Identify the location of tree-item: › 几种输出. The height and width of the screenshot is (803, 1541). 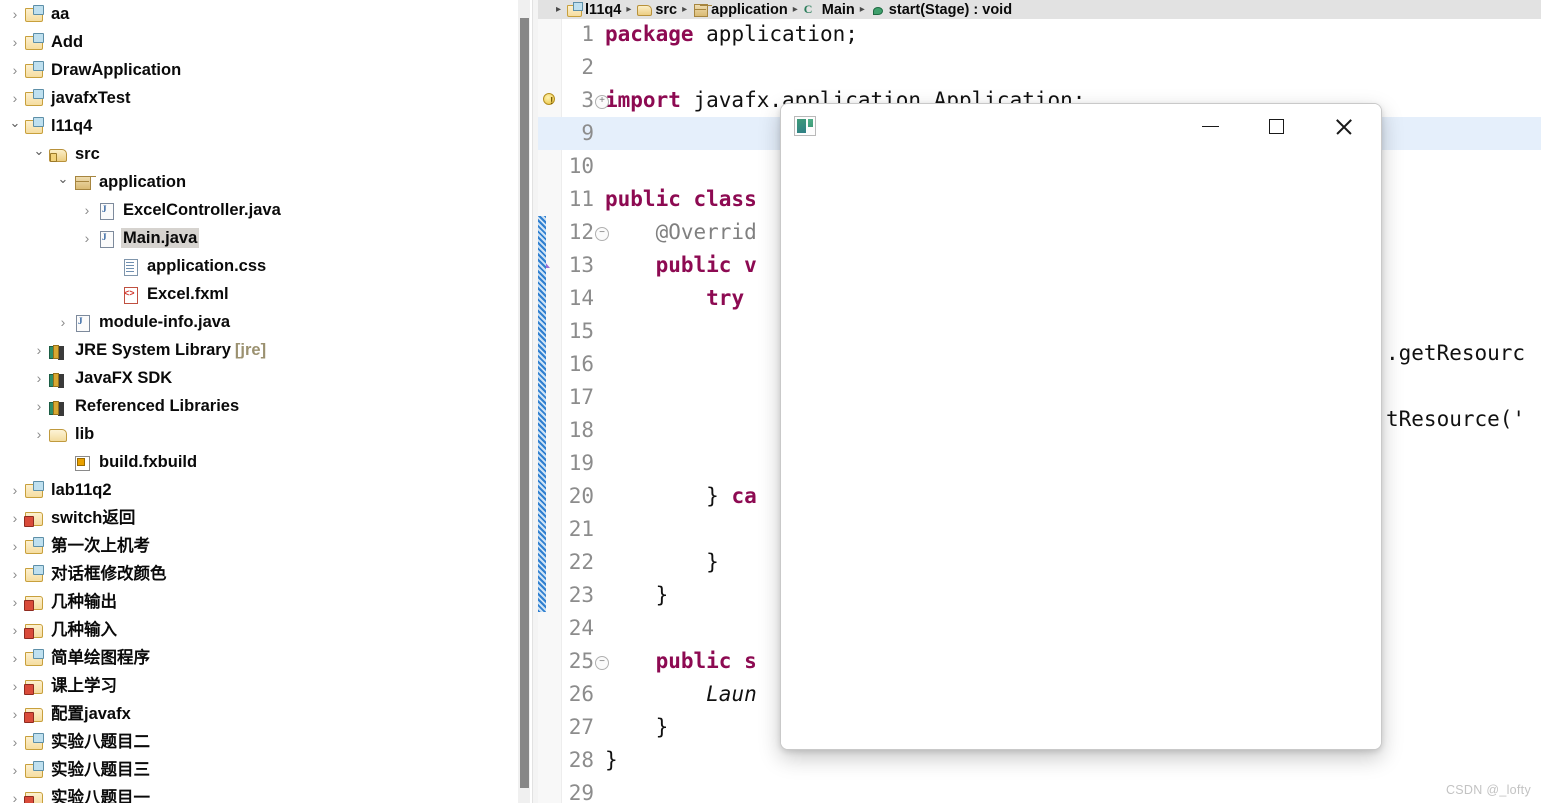
(258, 602).